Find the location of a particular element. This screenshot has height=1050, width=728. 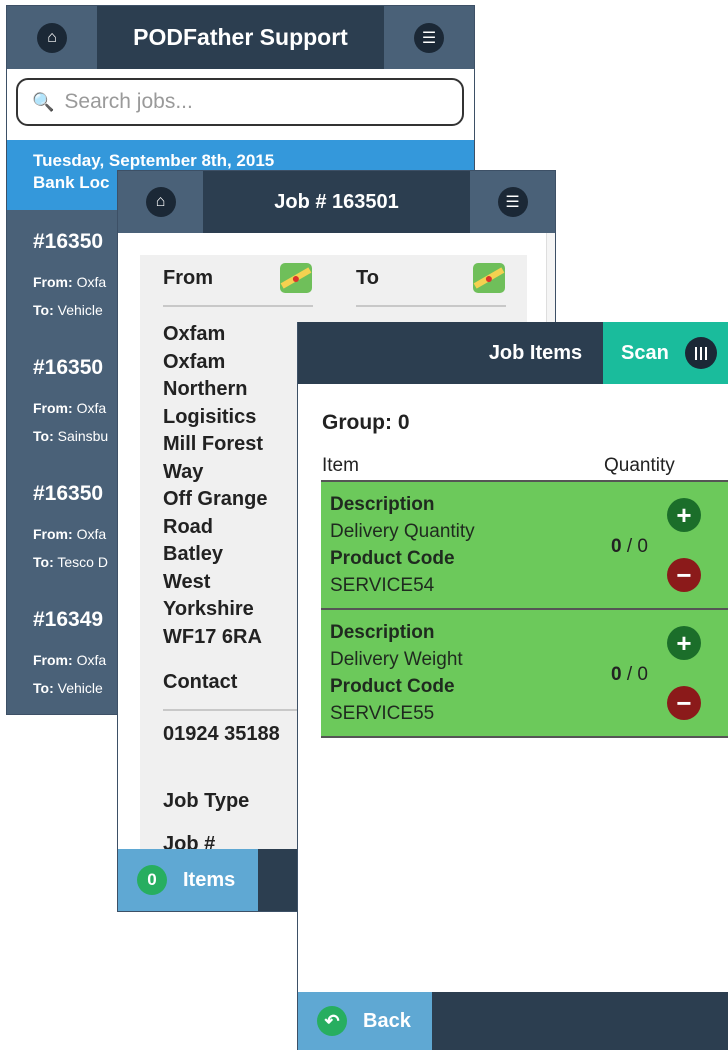

address-line: Road is located at coordinates (188, 526).